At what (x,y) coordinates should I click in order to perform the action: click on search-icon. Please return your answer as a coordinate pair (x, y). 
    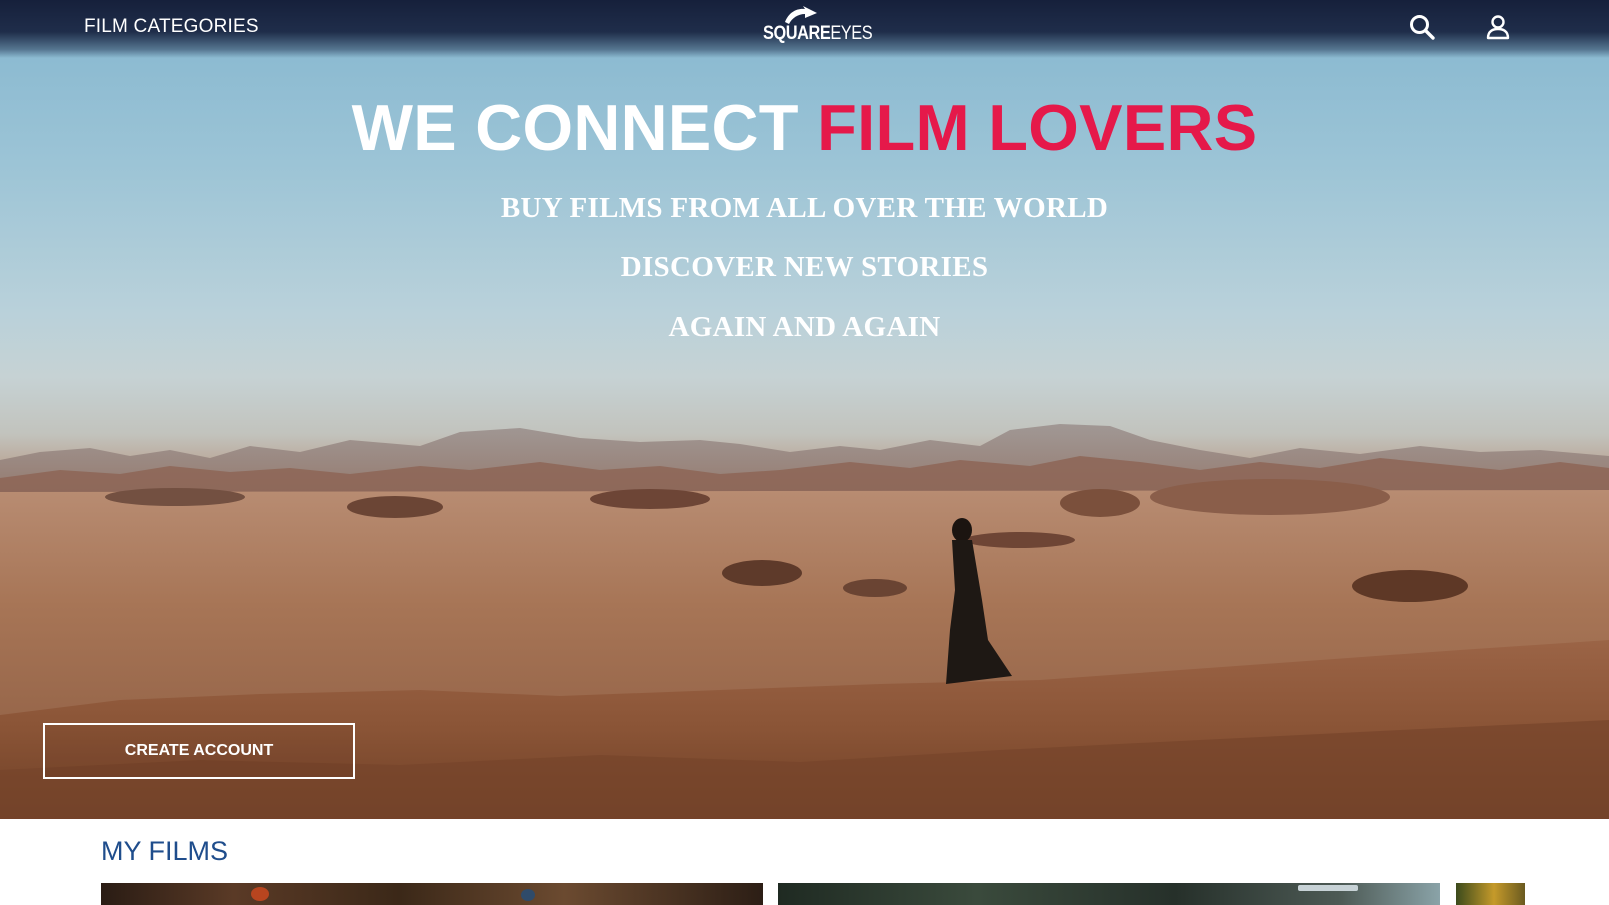
    Looking at the image, I should click on (1422, 27).